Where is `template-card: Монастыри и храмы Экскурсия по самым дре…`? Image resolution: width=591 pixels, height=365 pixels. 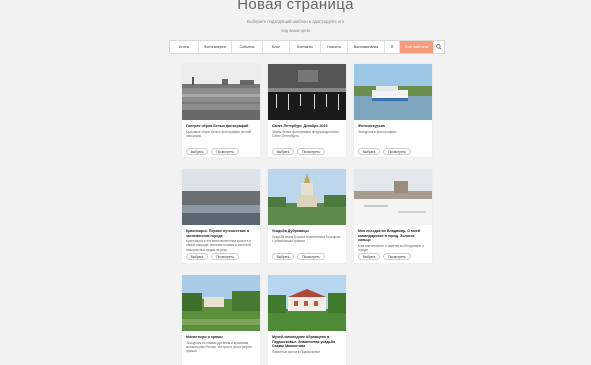
template-card: Монастыри и храмы Экскурсия по самым дре… is located at coordinates (221, 320).